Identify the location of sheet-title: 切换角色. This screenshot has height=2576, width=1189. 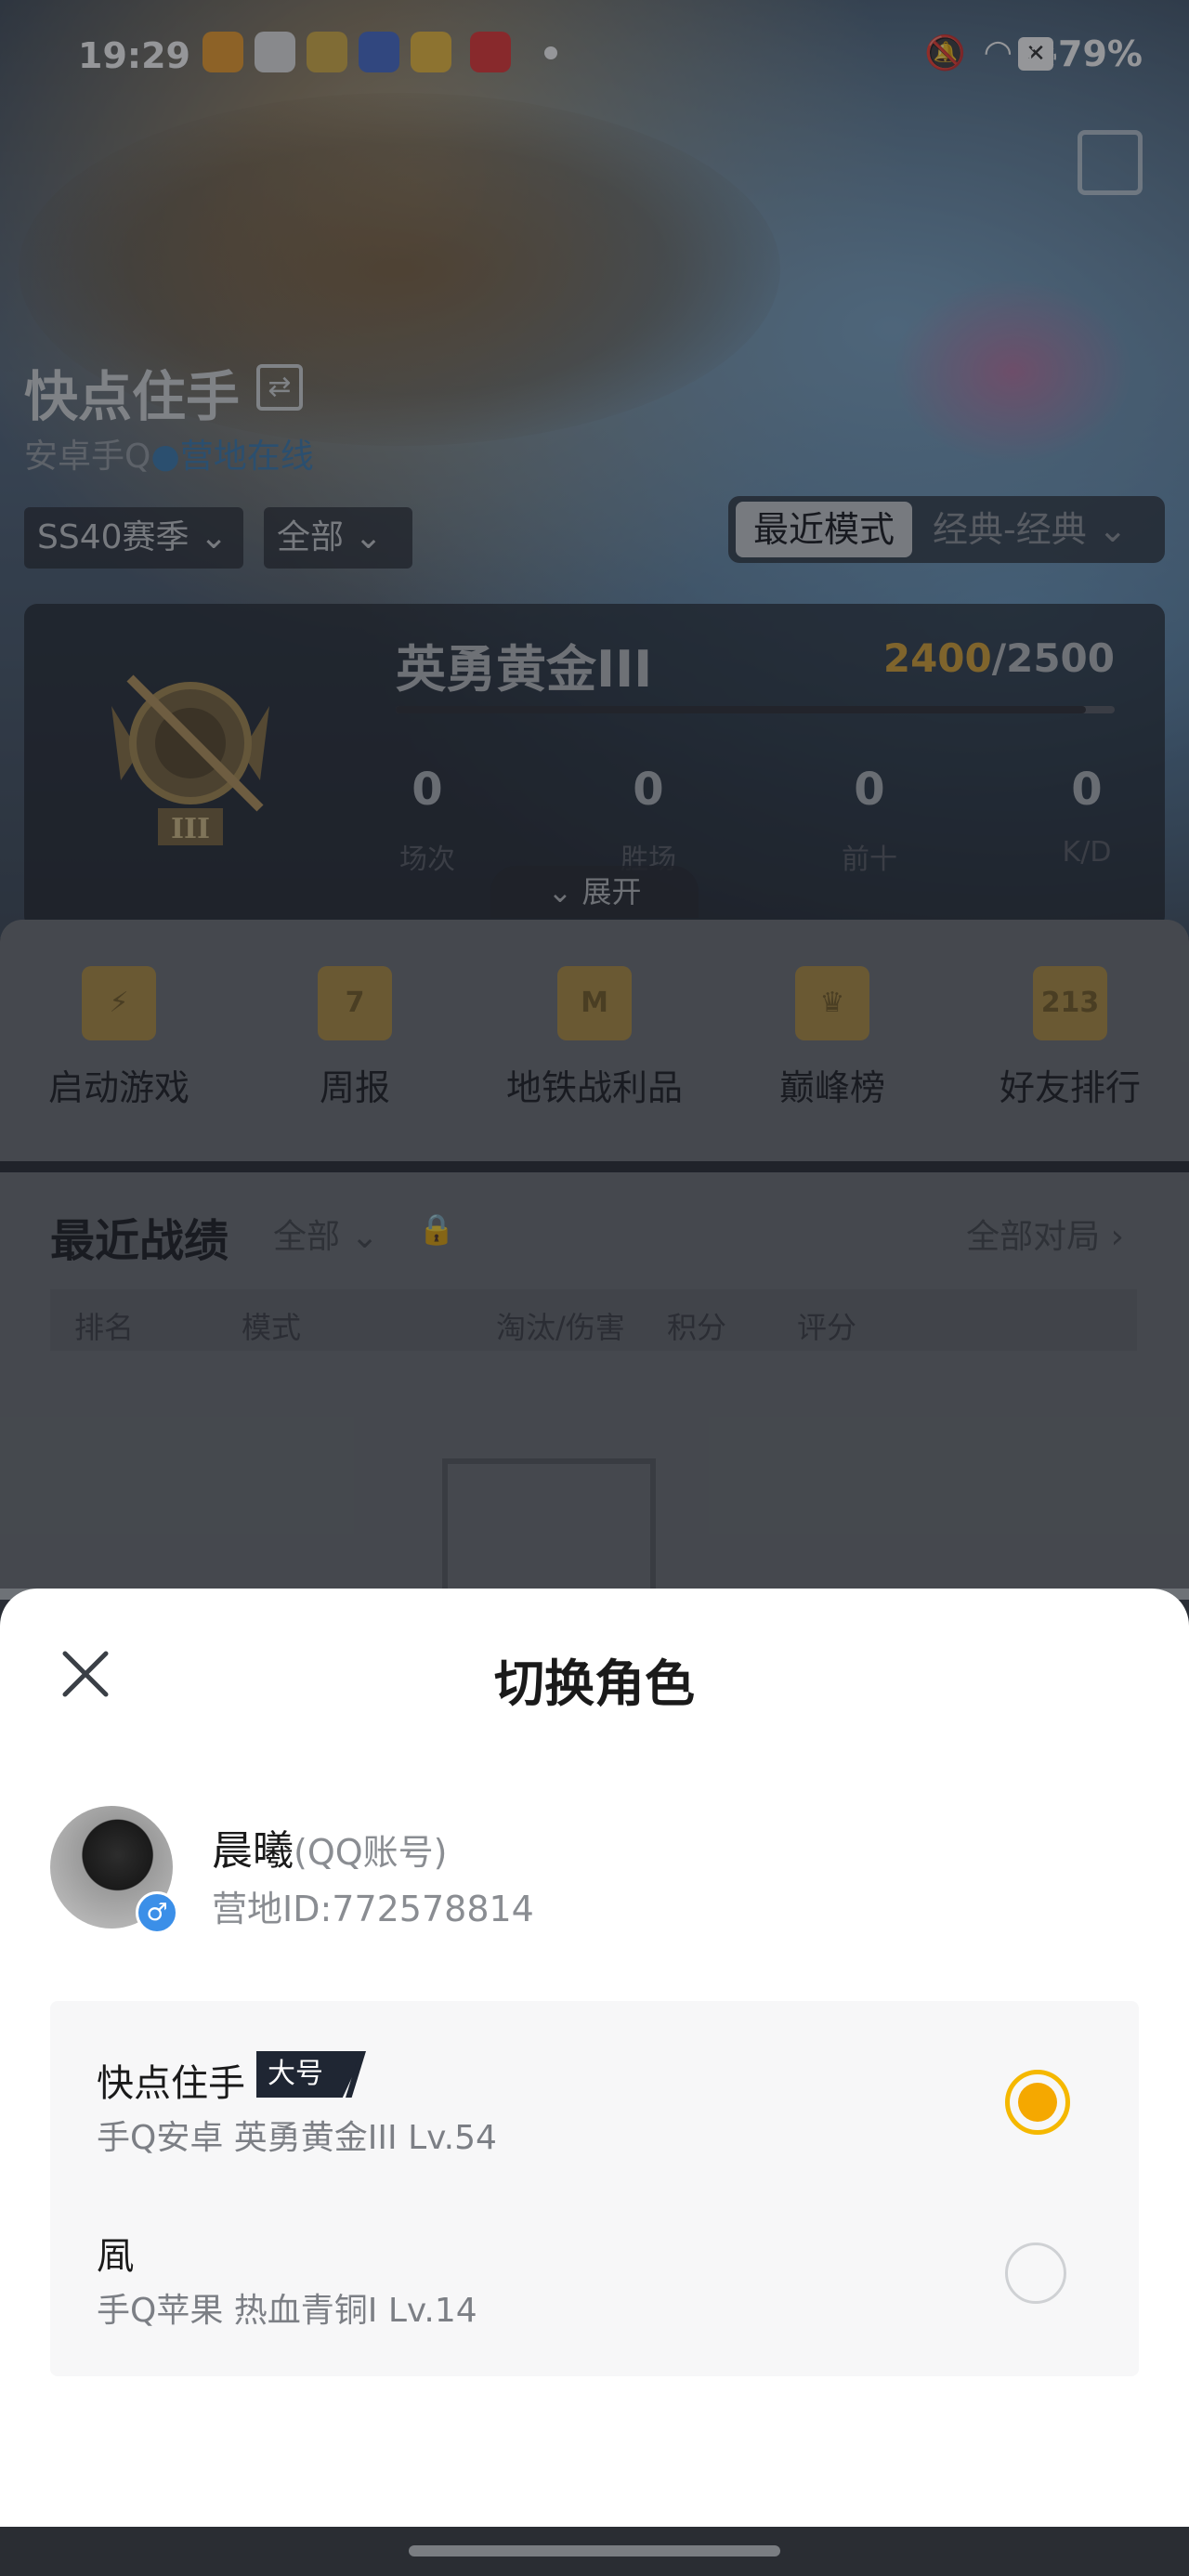
(594, 1683).